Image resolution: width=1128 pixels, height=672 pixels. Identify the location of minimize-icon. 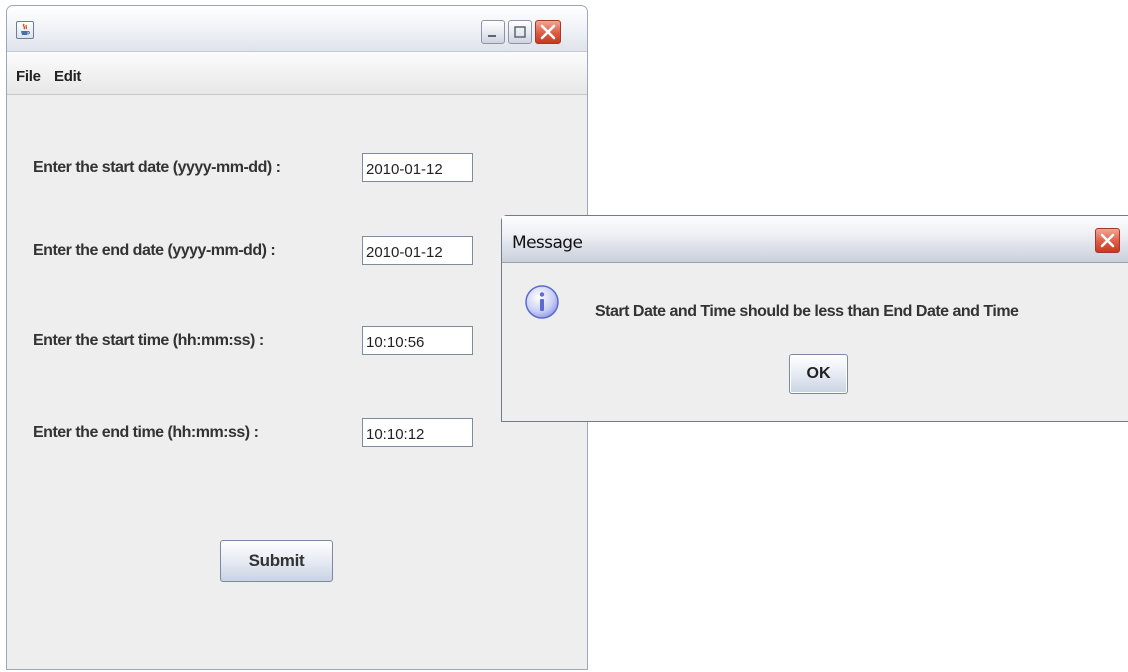
(492, 36).